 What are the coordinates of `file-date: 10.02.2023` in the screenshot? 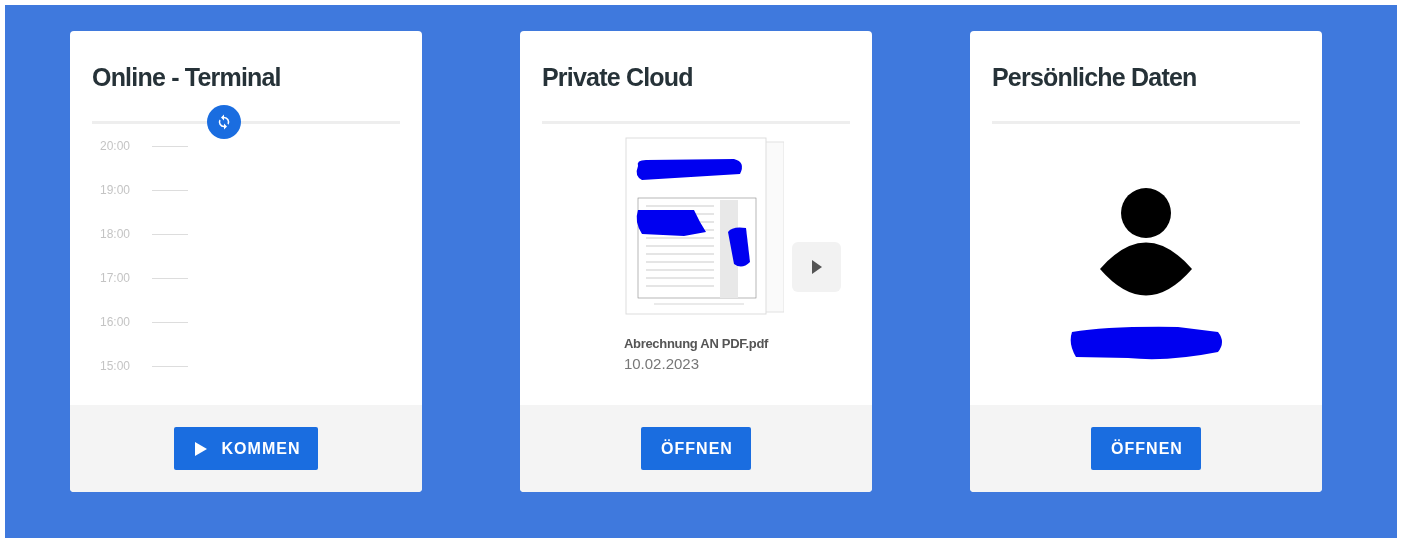 It's located at (661, 363).